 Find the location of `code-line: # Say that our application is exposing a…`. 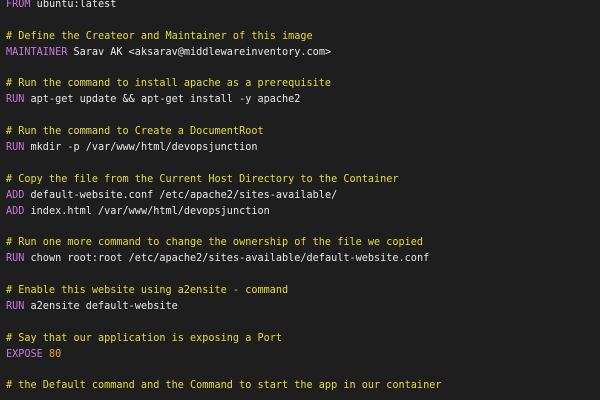

code-line: # Say that our application is exposing a… is located at coordinates (303, 339).